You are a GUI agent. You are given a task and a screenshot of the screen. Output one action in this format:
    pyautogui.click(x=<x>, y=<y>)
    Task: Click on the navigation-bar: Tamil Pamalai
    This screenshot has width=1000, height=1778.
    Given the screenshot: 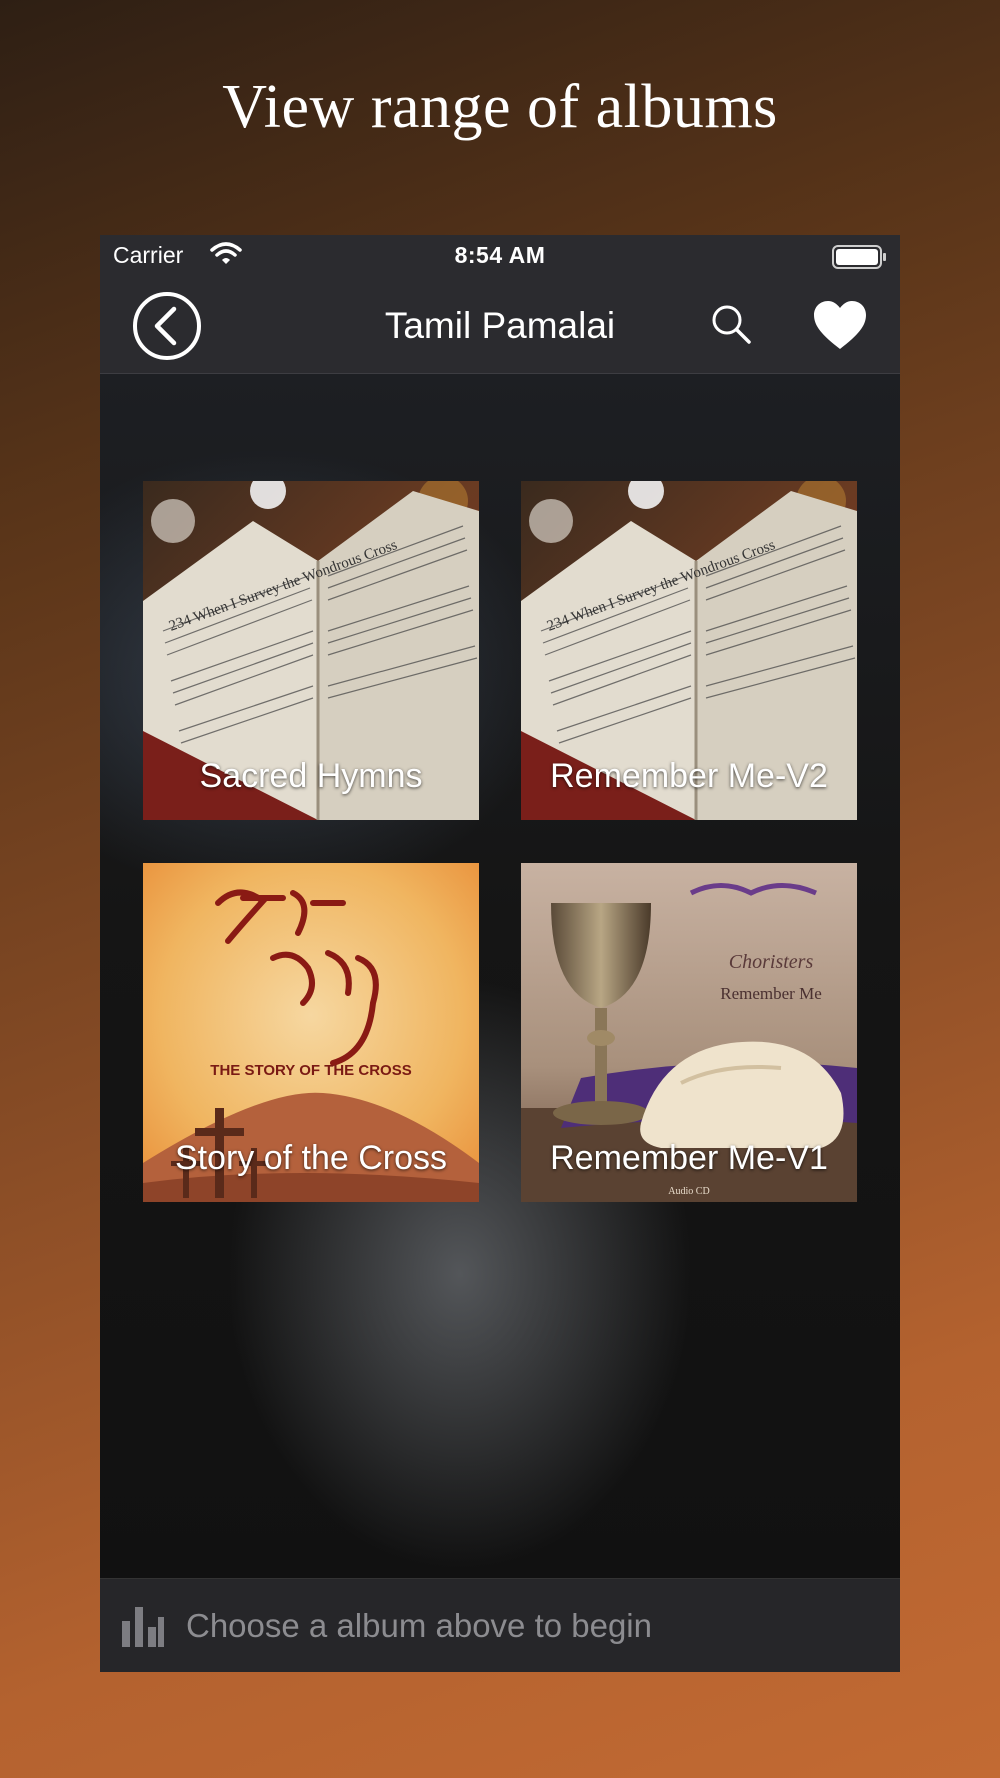 What is the action you would take?
    pyautogui.click(x=500, y=326)
    